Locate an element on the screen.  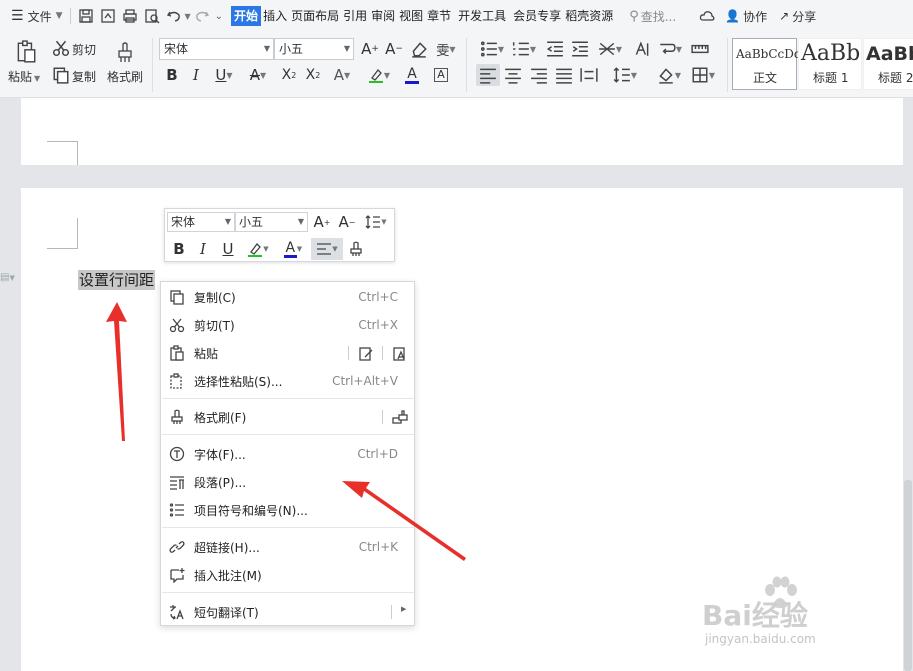
save-icon is located at coordinates (86, 16).